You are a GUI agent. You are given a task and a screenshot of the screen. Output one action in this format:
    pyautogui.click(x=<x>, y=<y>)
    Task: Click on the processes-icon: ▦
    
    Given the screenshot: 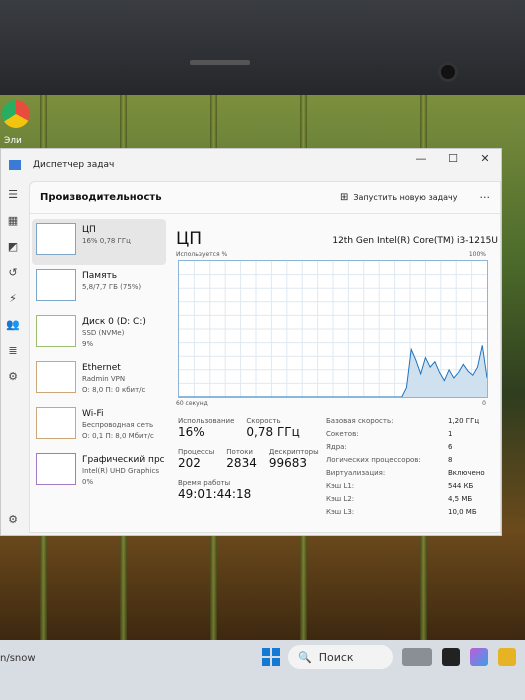 What is the action you would take?
    pyautogui.click(x=13, y=220)
    